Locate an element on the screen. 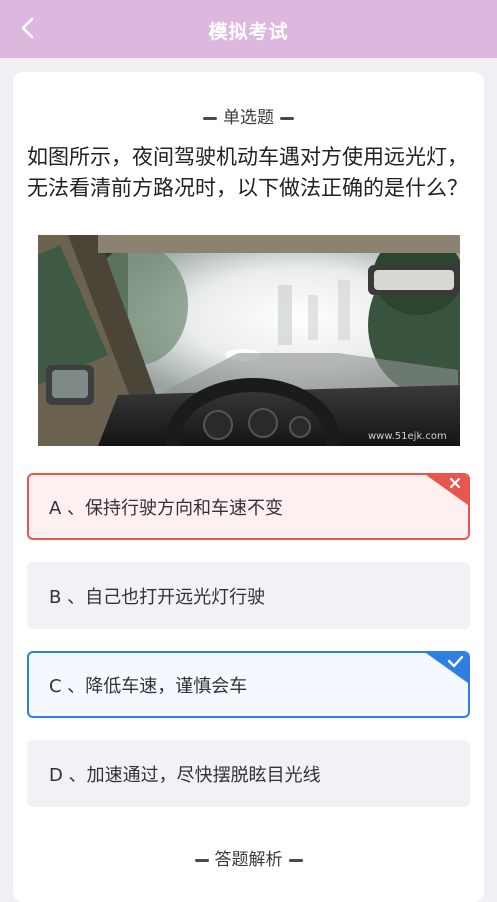 Image resolution: width=497 pixels, height=902 pixels. option-d-label: D 、加速通过，尽快摆脱眩目光线 is located at coordinates (185, 775).